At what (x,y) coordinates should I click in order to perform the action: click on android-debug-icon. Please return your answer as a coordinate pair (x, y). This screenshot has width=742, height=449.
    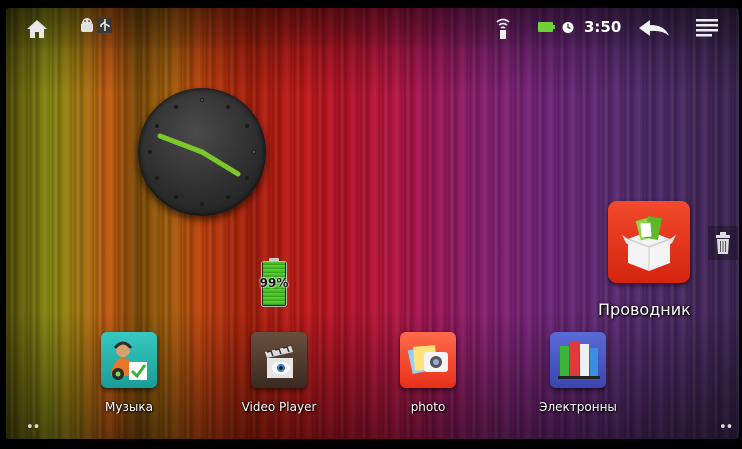
    Looking at the image, I should click on (87, 25).